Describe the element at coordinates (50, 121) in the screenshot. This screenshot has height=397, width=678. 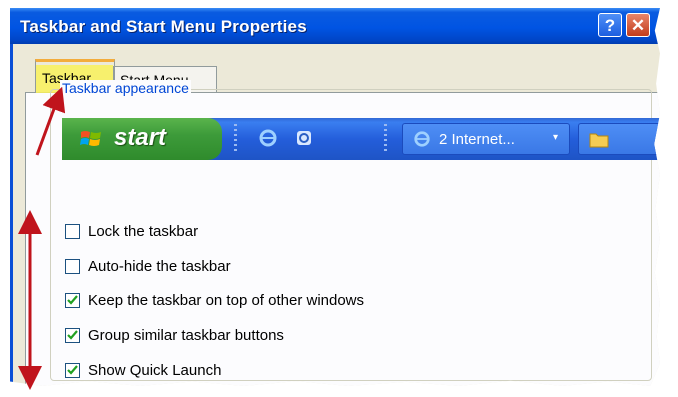
I see `arrow-to-taskbar-tab` at that location.